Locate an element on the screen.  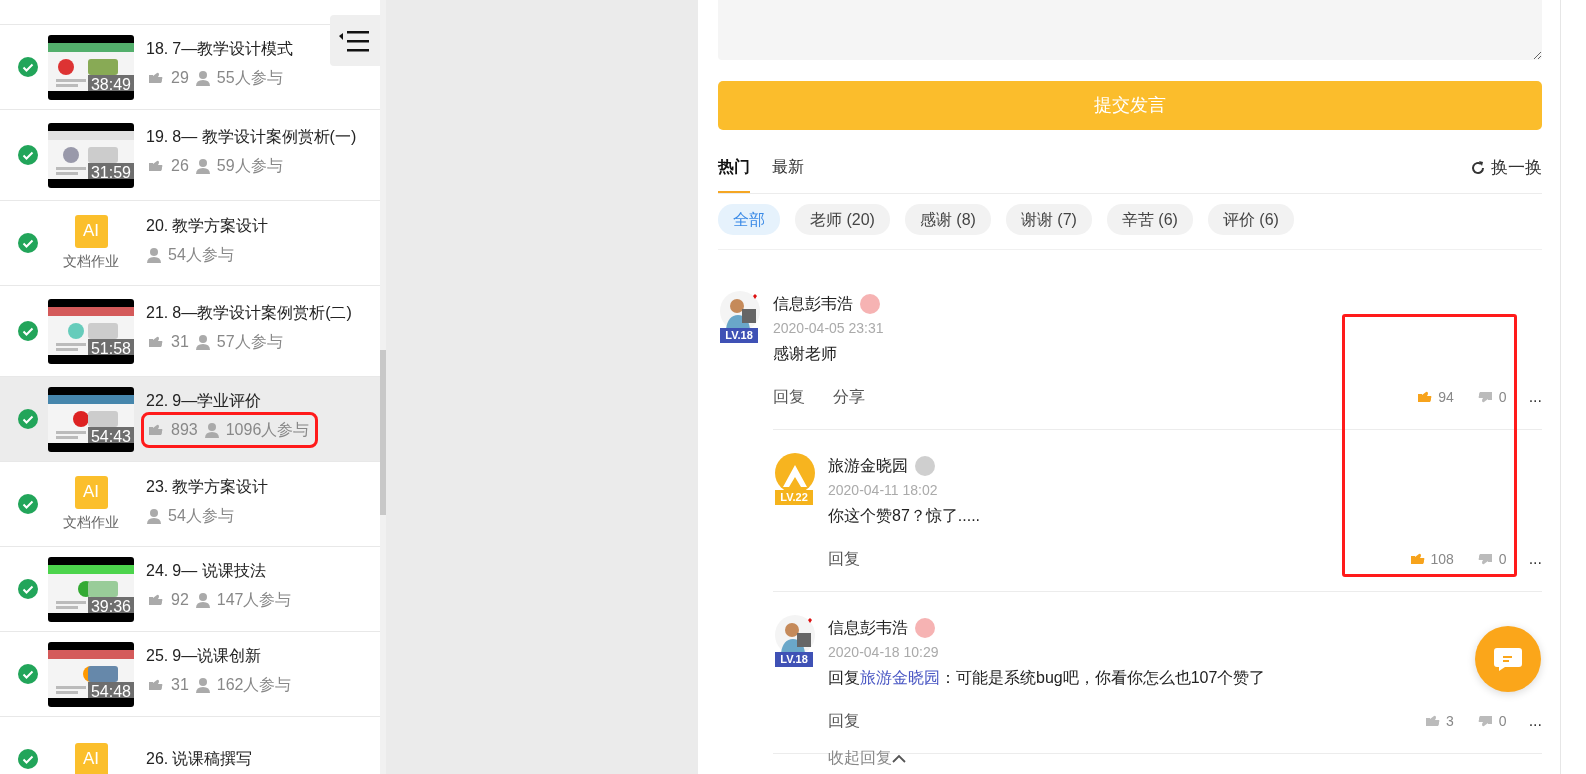
refresh-icon is located at coordinates (1478, 167).